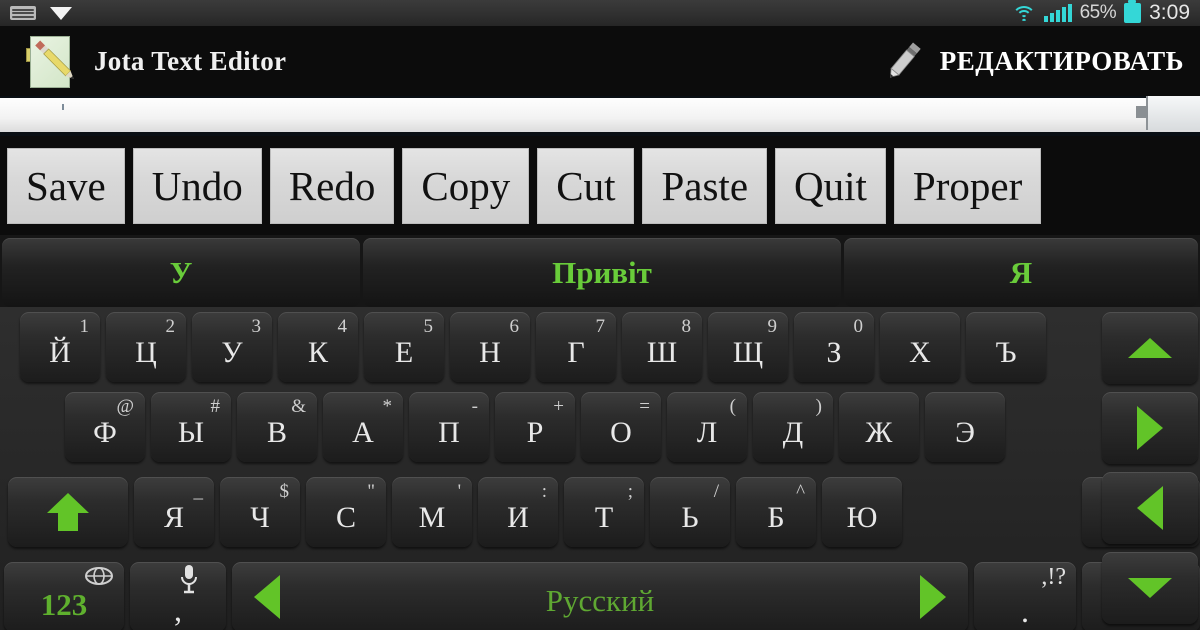  Describe the element at coordinates (277, 427) in the screenshot. I see `key-в: & В` at that location.